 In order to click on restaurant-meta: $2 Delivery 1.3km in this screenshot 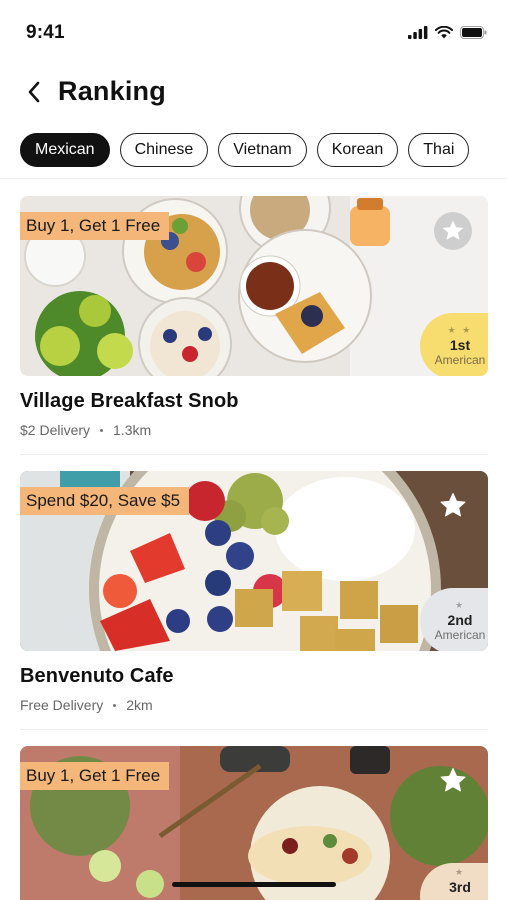, I will do `click(254, 430)`.